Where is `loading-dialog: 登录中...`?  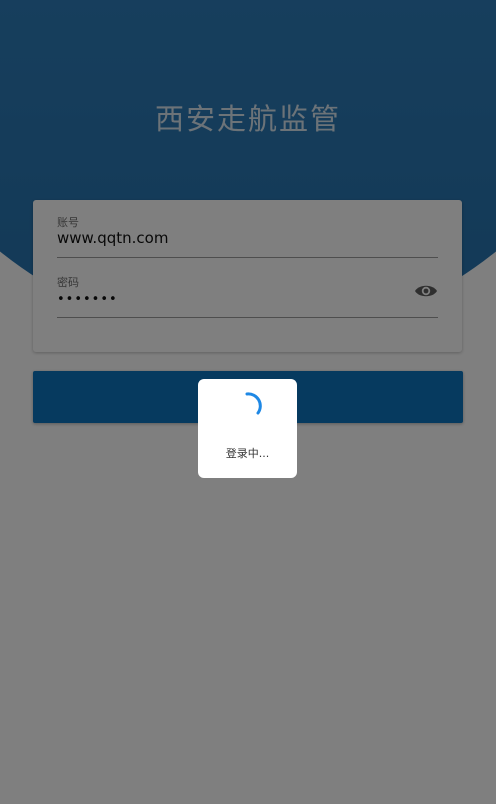 loading-dialog: 登录中... is located at coordinates (247, 428).